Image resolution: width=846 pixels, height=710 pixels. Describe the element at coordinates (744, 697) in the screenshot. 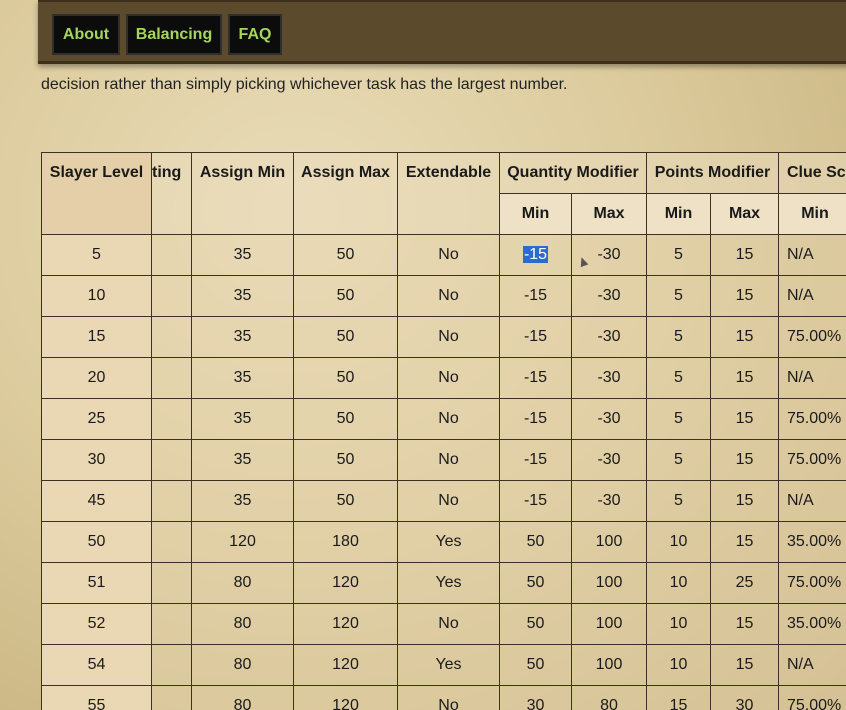

I see `cell-points-max: 30` at that location.